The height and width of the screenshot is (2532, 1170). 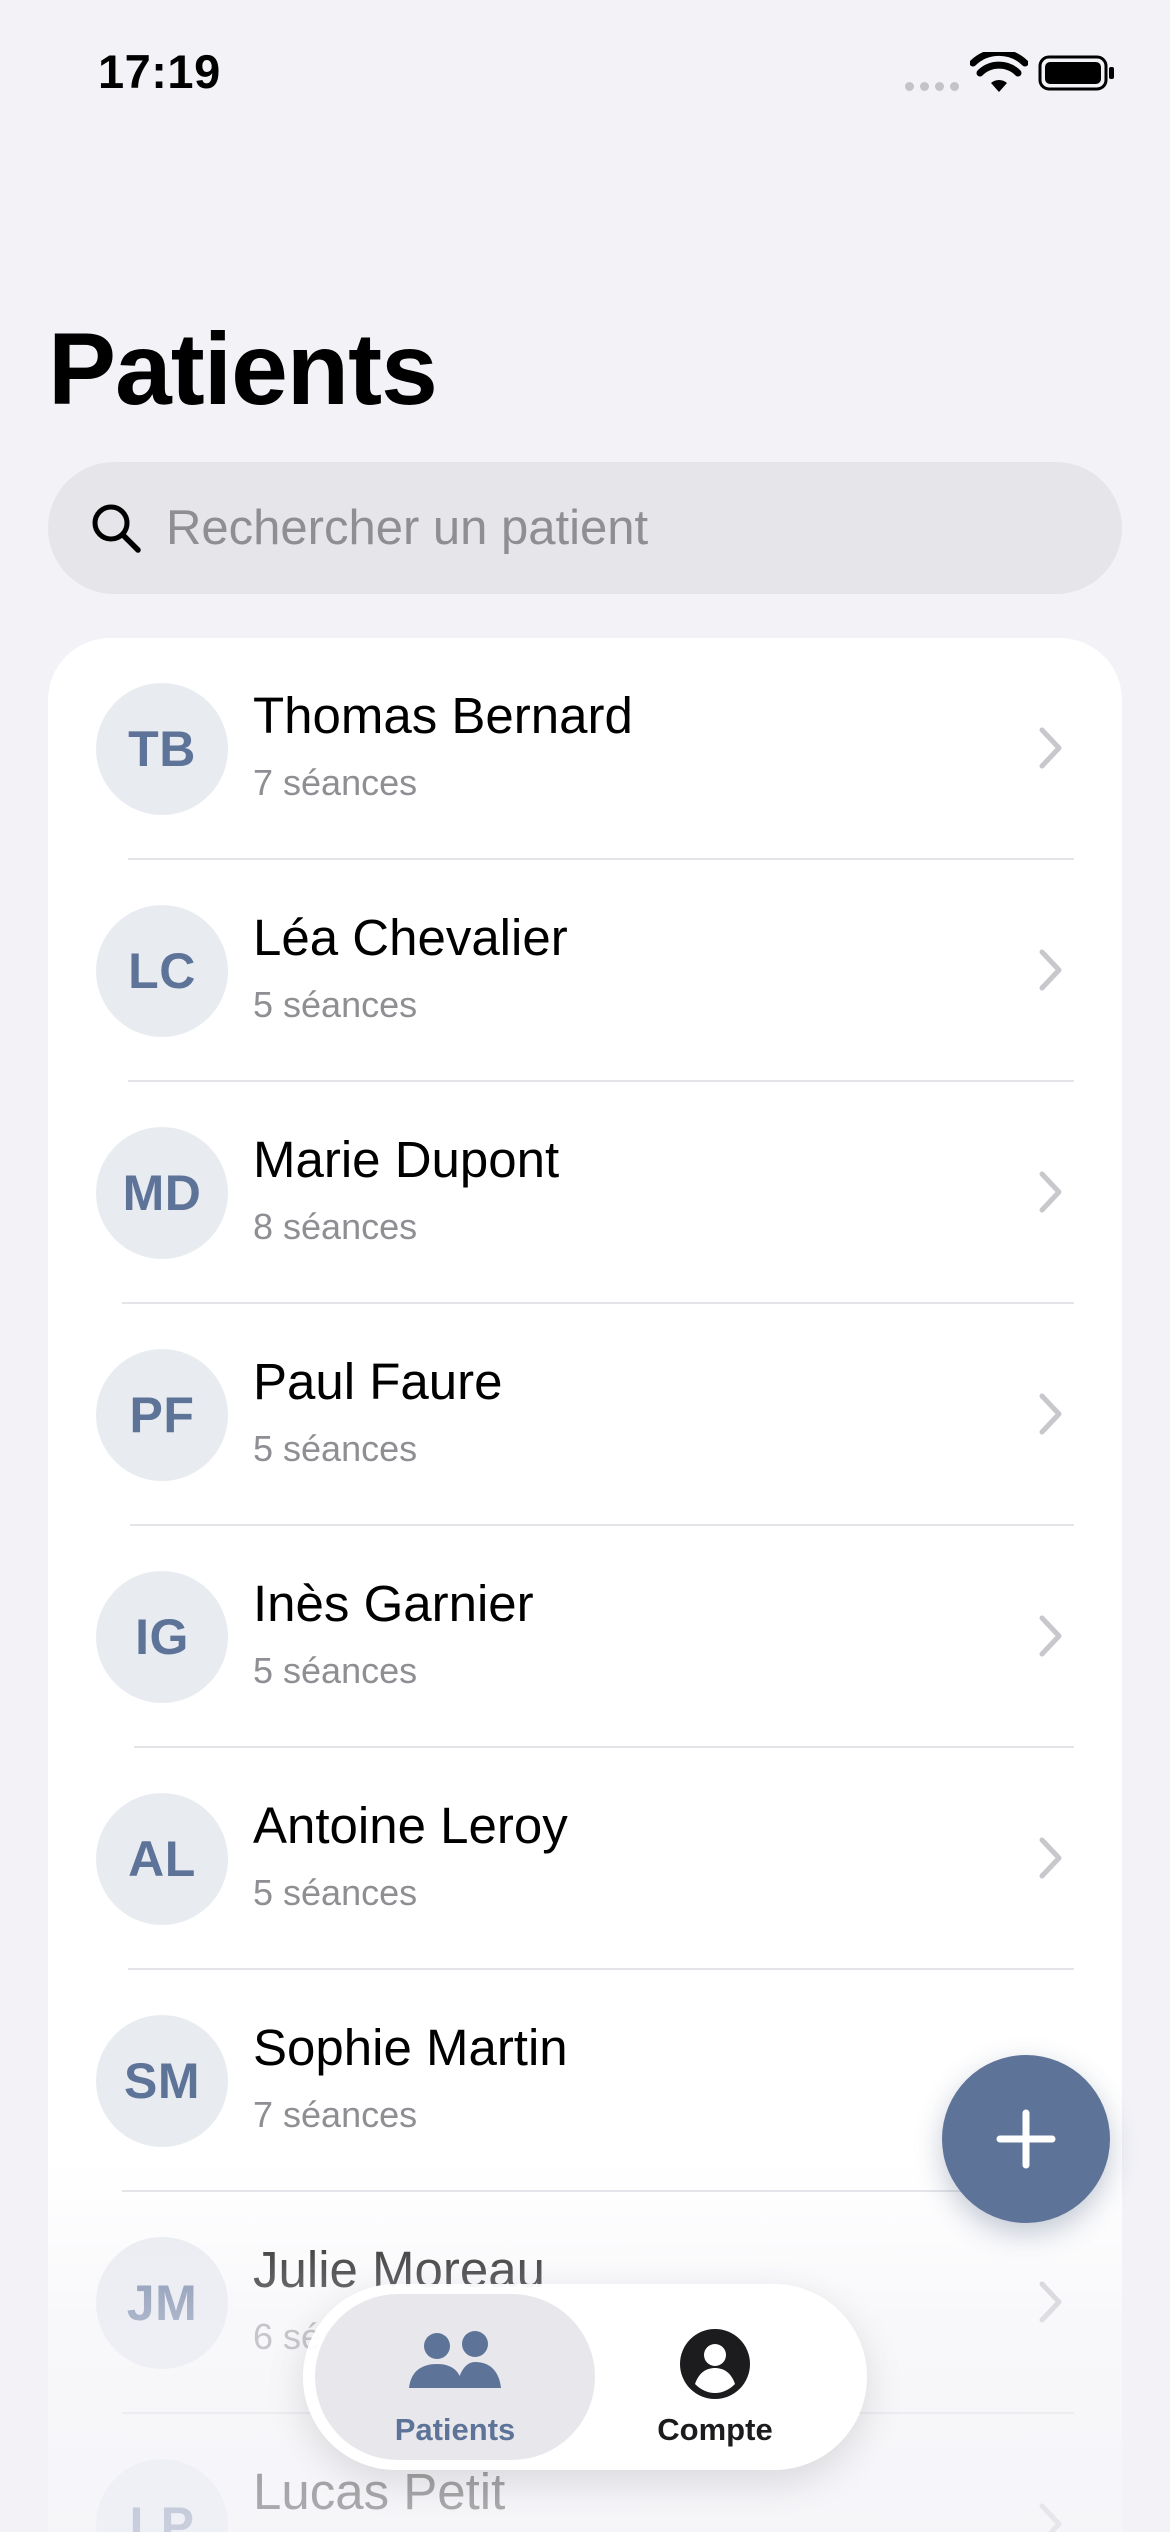 I want to click on search-input, so click(x=616, y=528).